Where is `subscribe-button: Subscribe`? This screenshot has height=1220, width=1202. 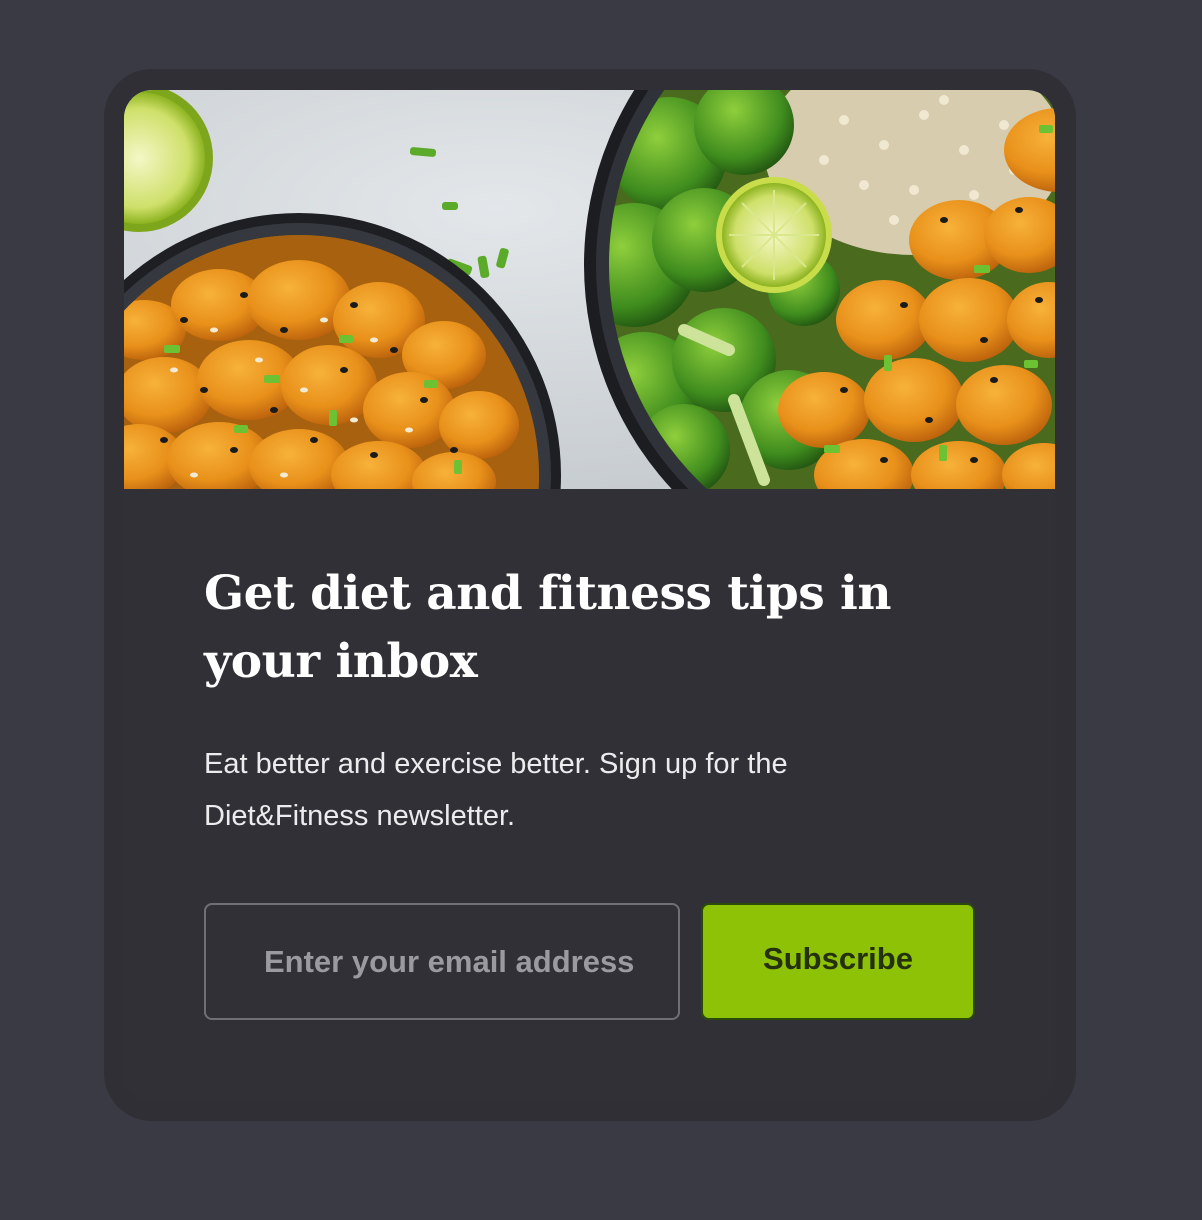 subscribe-button: Subscribe is located at coordinates (838, 961).